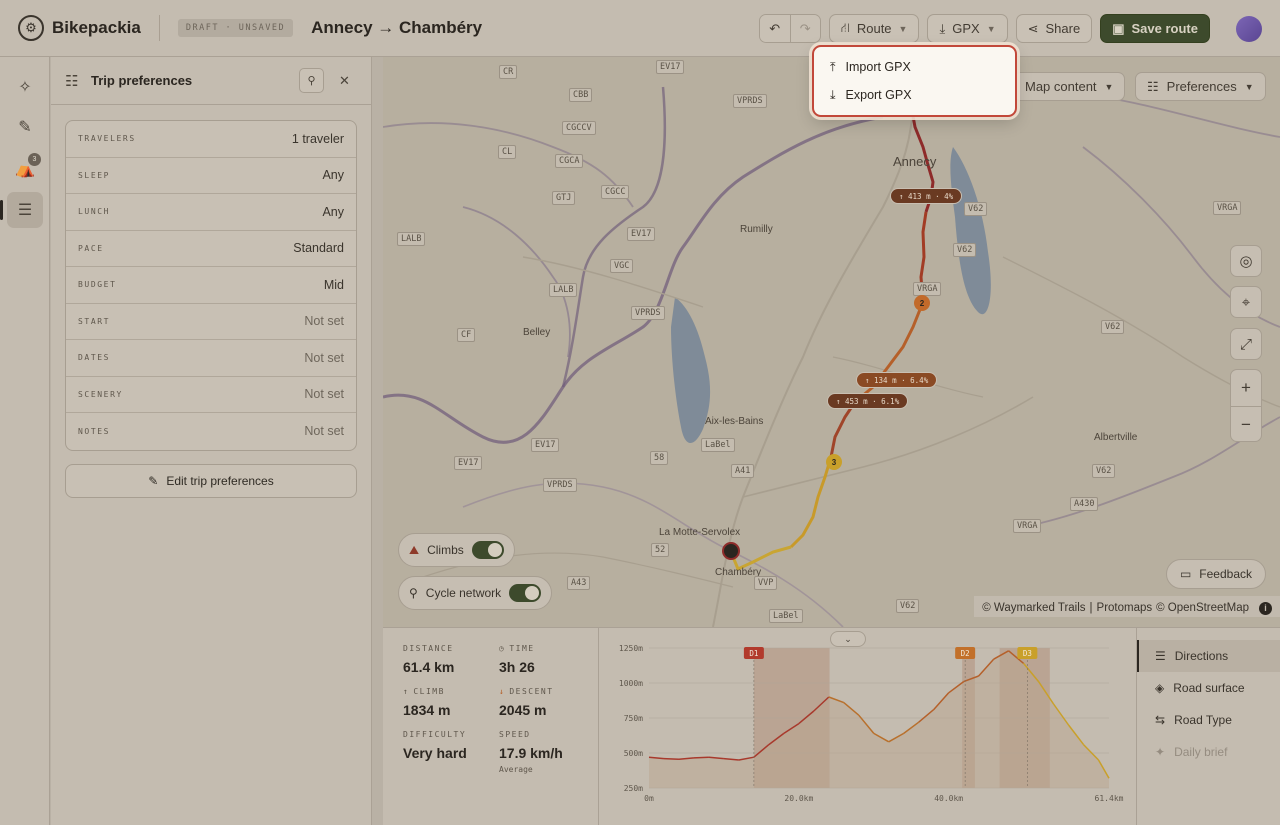  I want to click on place-label: La Motte-Servolex, so click(700, 532).